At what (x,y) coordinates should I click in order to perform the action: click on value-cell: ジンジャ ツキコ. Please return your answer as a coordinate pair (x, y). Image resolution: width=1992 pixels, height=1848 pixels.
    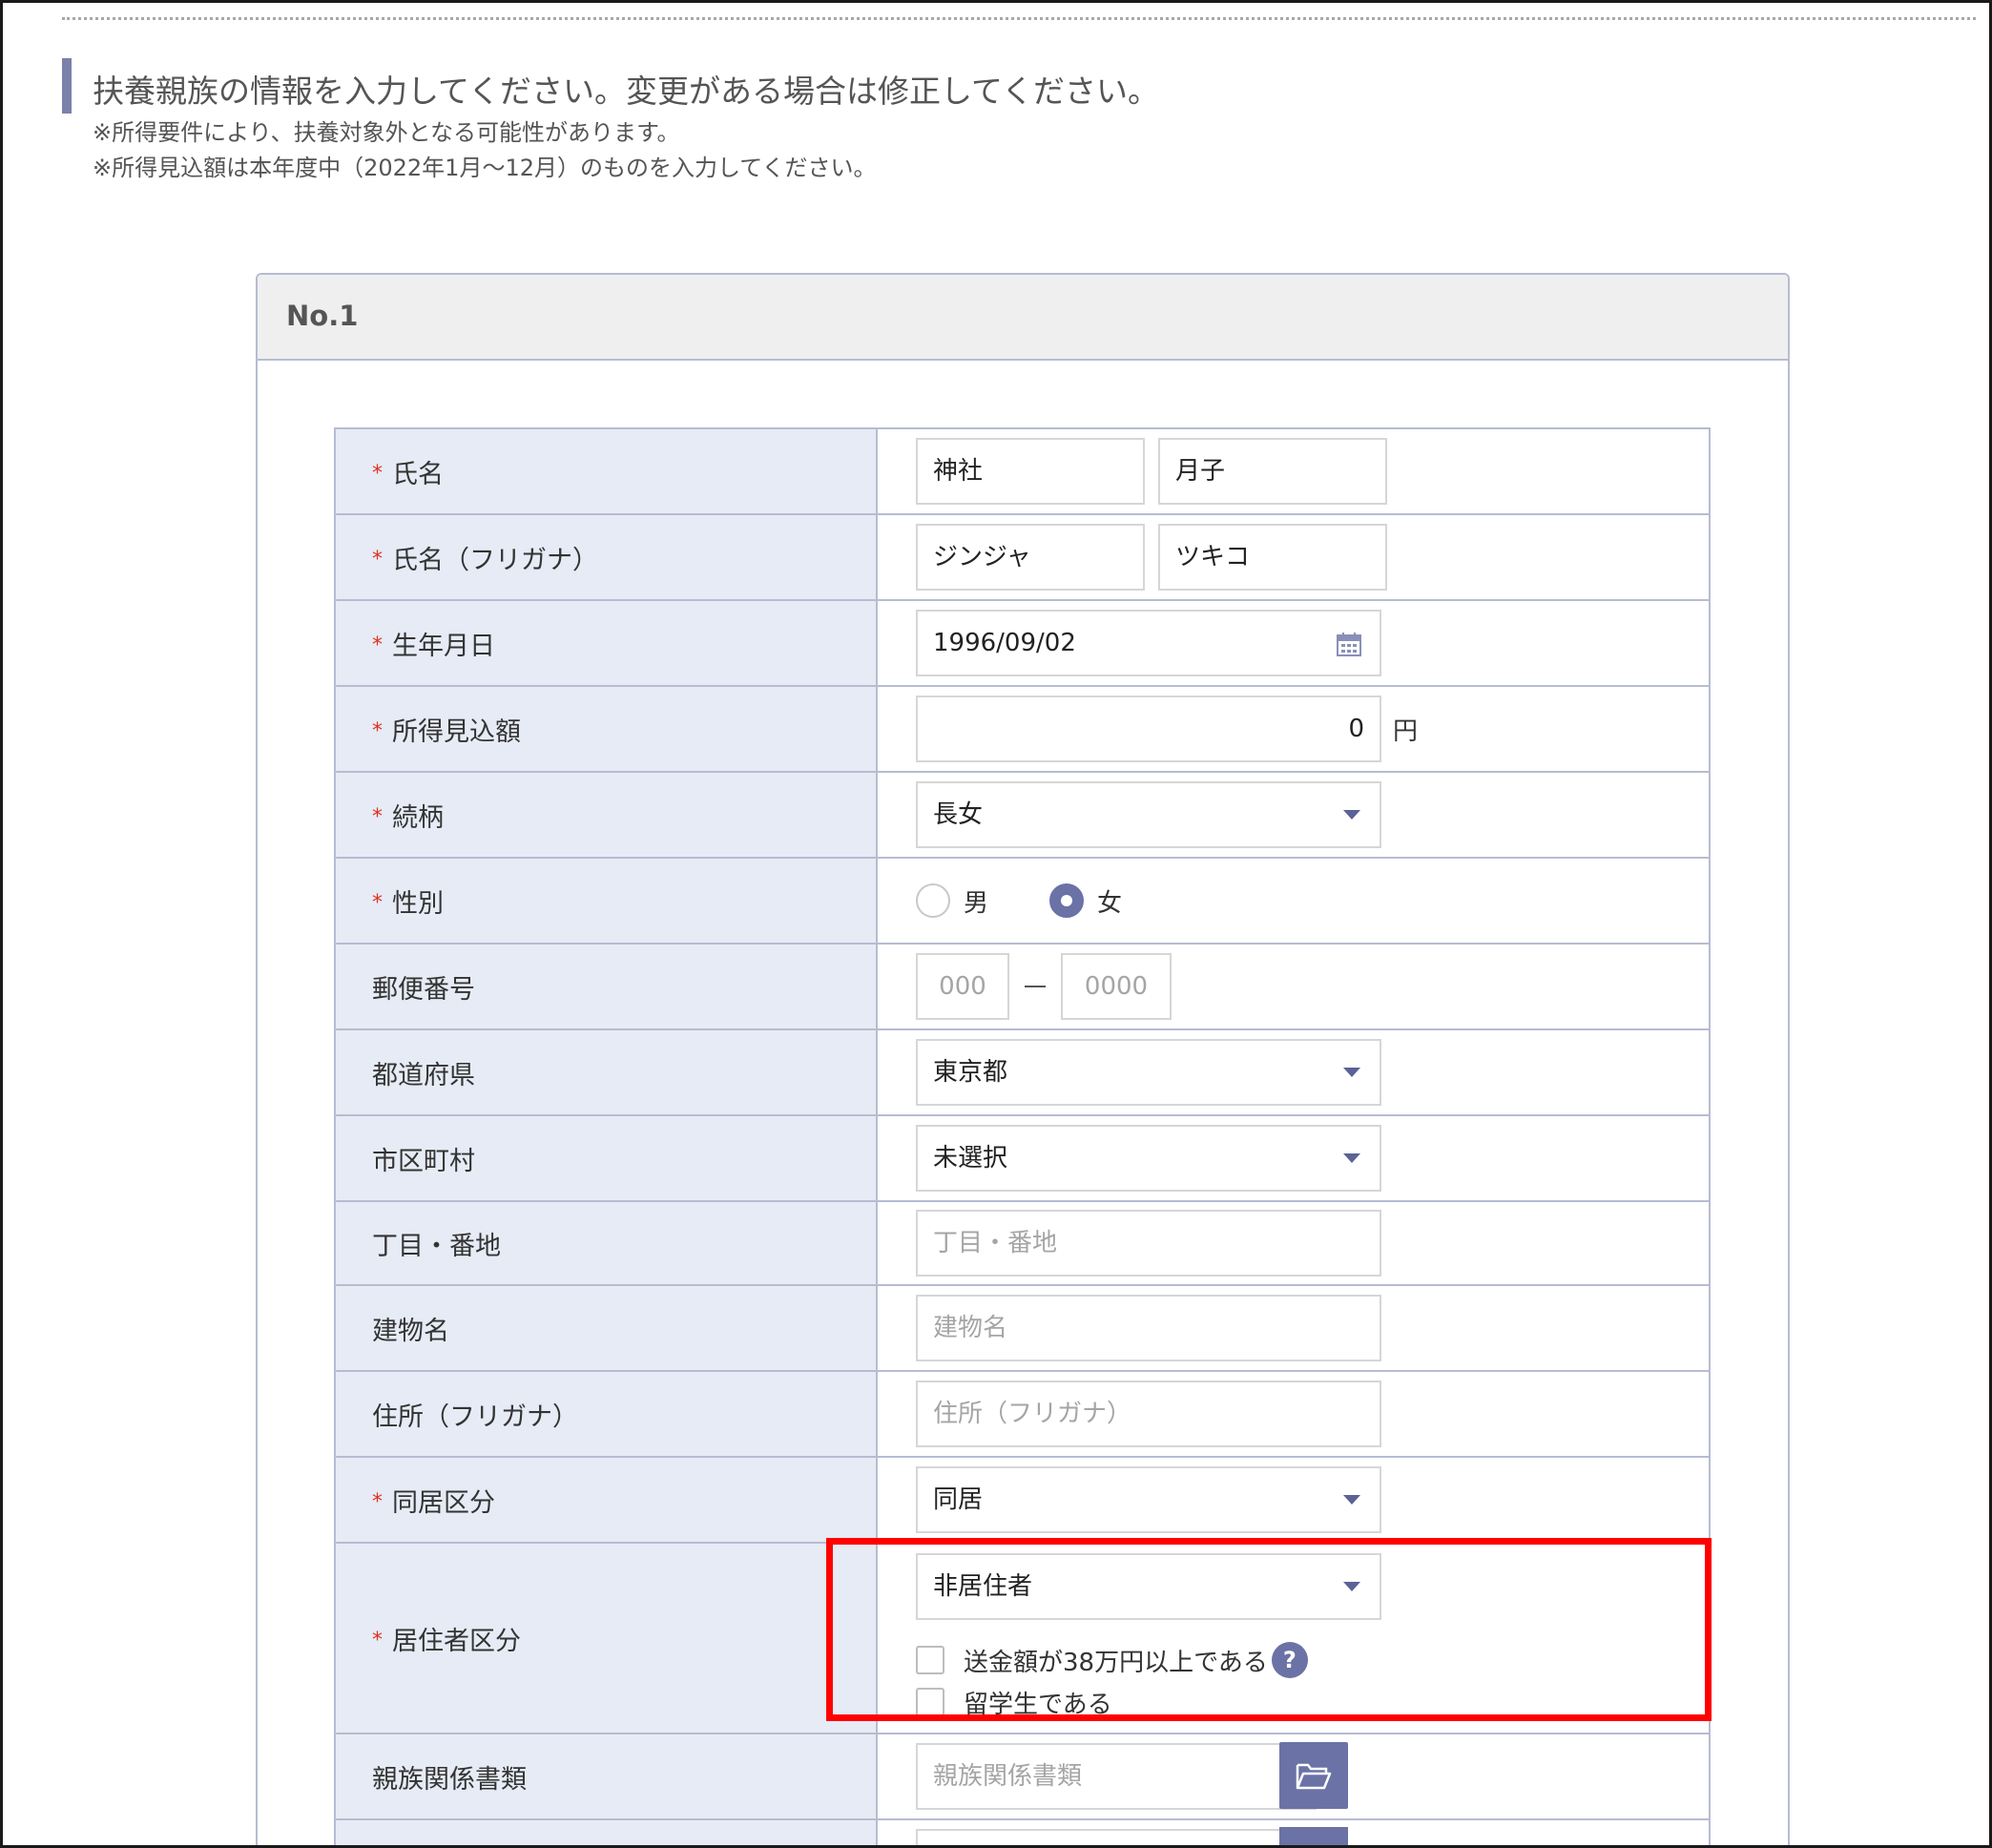
    Looking at the image, I should click on (1293, 557).